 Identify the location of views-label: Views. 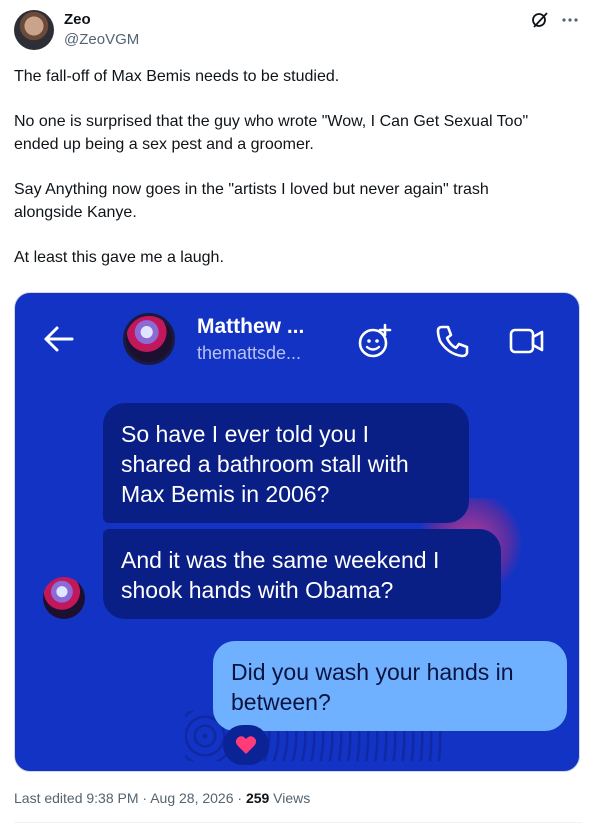
(290, 798).